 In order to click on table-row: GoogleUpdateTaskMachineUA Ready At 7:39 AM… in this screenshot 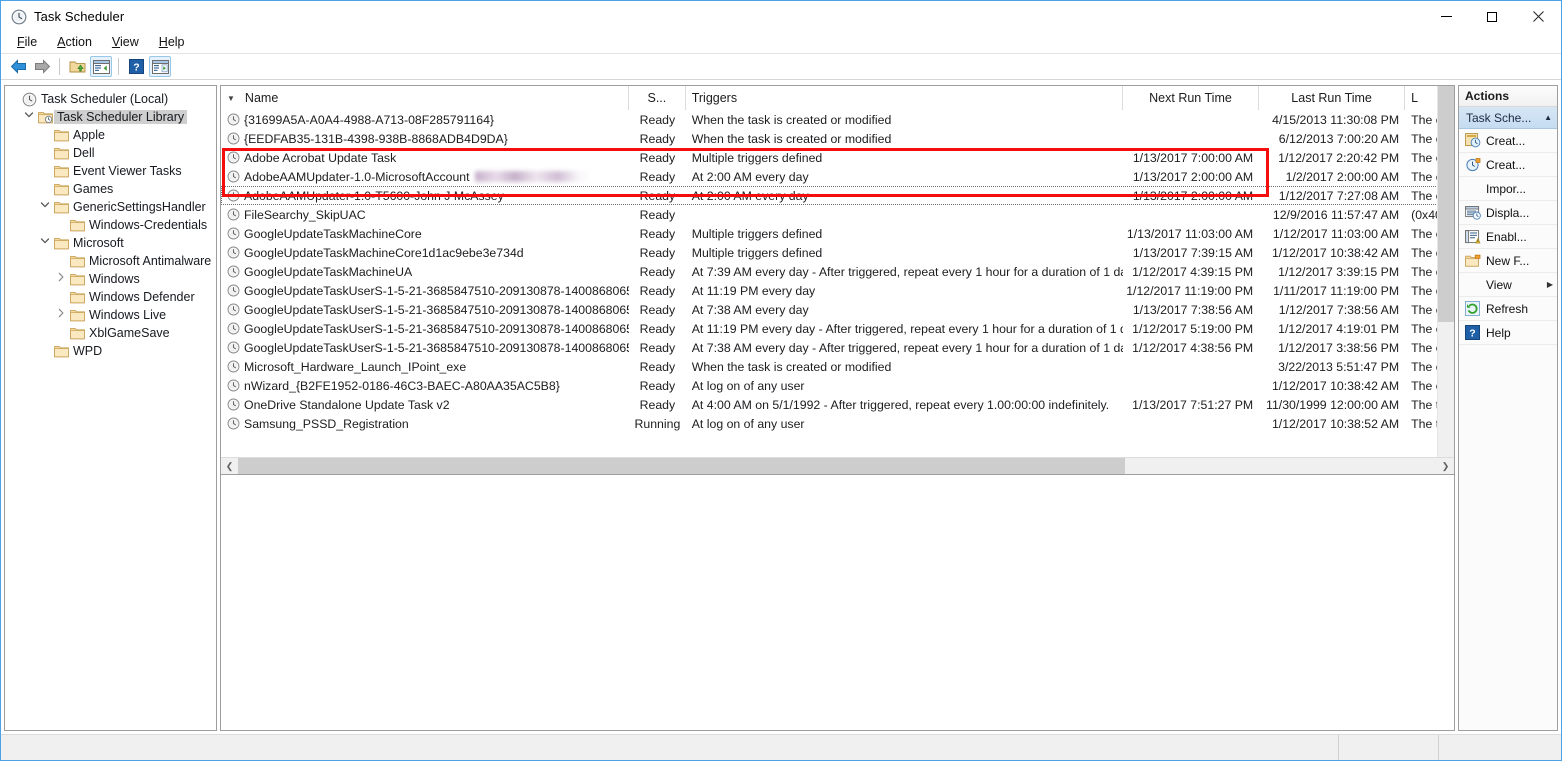, I will do `click(837, 271)`.